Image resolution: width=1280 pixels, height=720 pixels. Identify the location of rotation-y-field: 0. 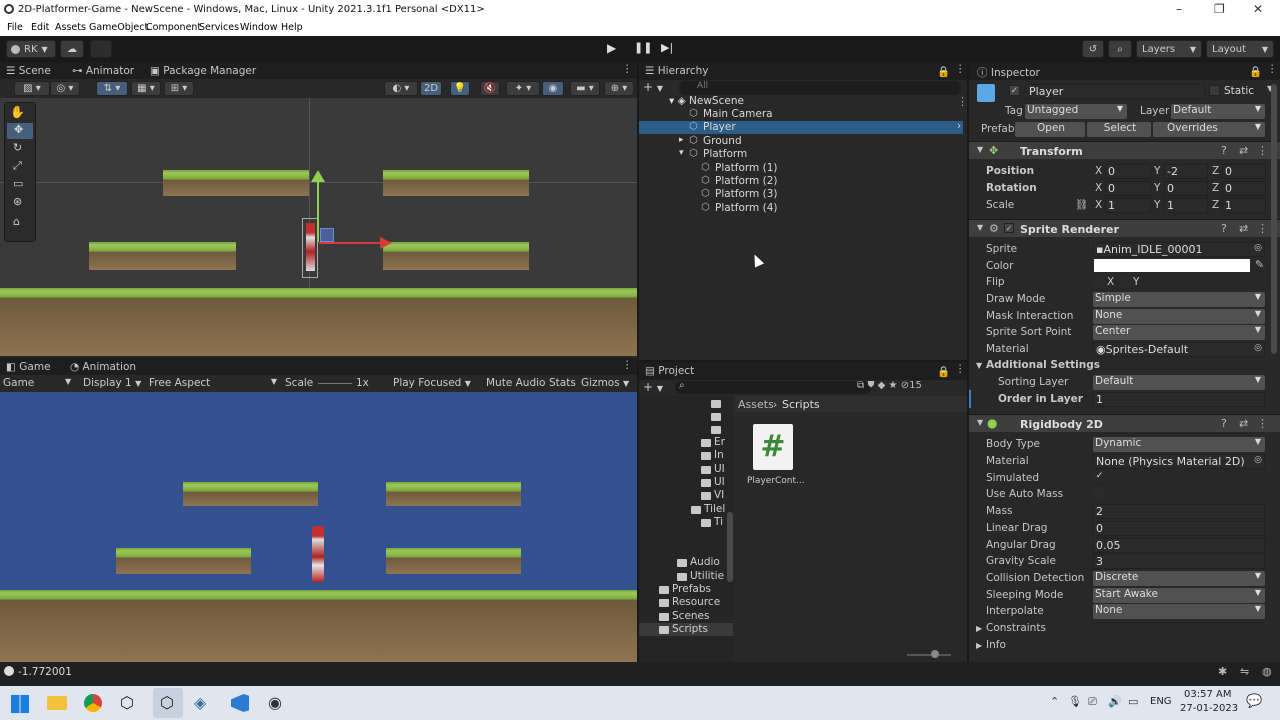
(1186, 188).